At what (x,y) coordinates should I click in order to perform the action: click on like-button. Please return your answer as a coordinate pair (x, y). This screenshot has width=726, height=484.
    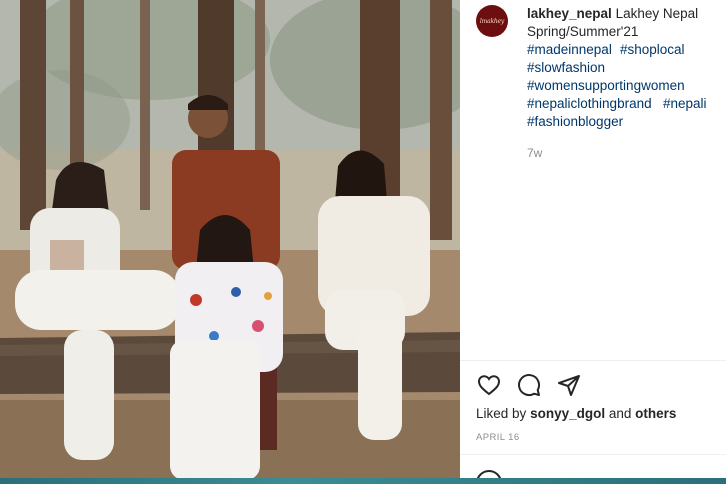
    Looking at the image, I should click on (489, 385).